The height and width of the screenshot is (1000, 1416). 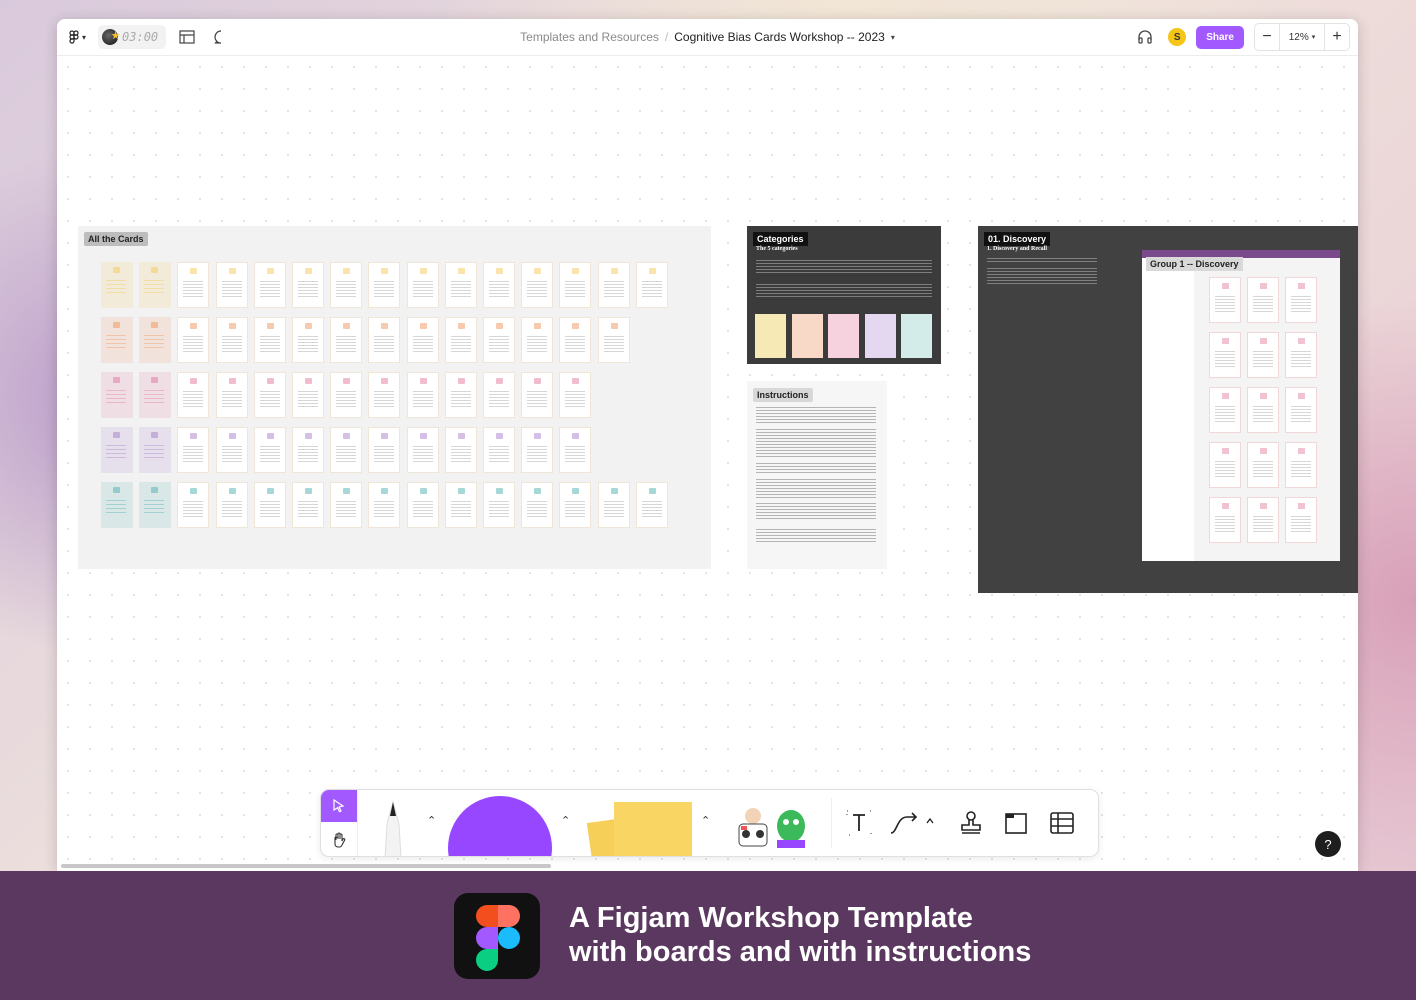 What do you see at coordinates (971, 823) in the screenshot?
I see `stamp-tool` at bounding box center [971, 823].